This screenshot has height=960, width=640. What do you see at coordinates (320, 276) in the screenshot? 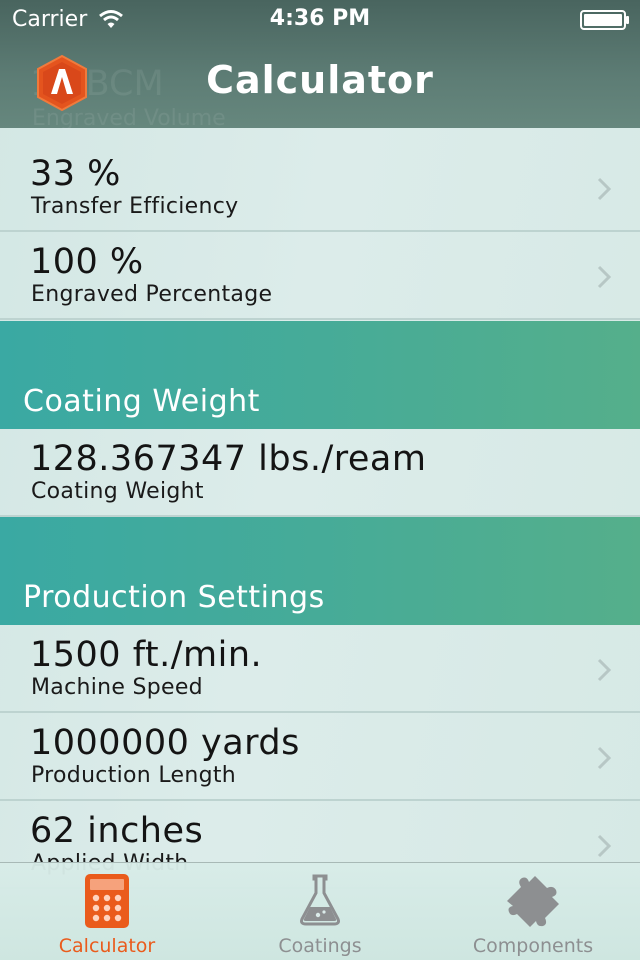
I see `list-item-engraved-percentage: 100 % Engraved Percentage` at bounding box center [320, 276].